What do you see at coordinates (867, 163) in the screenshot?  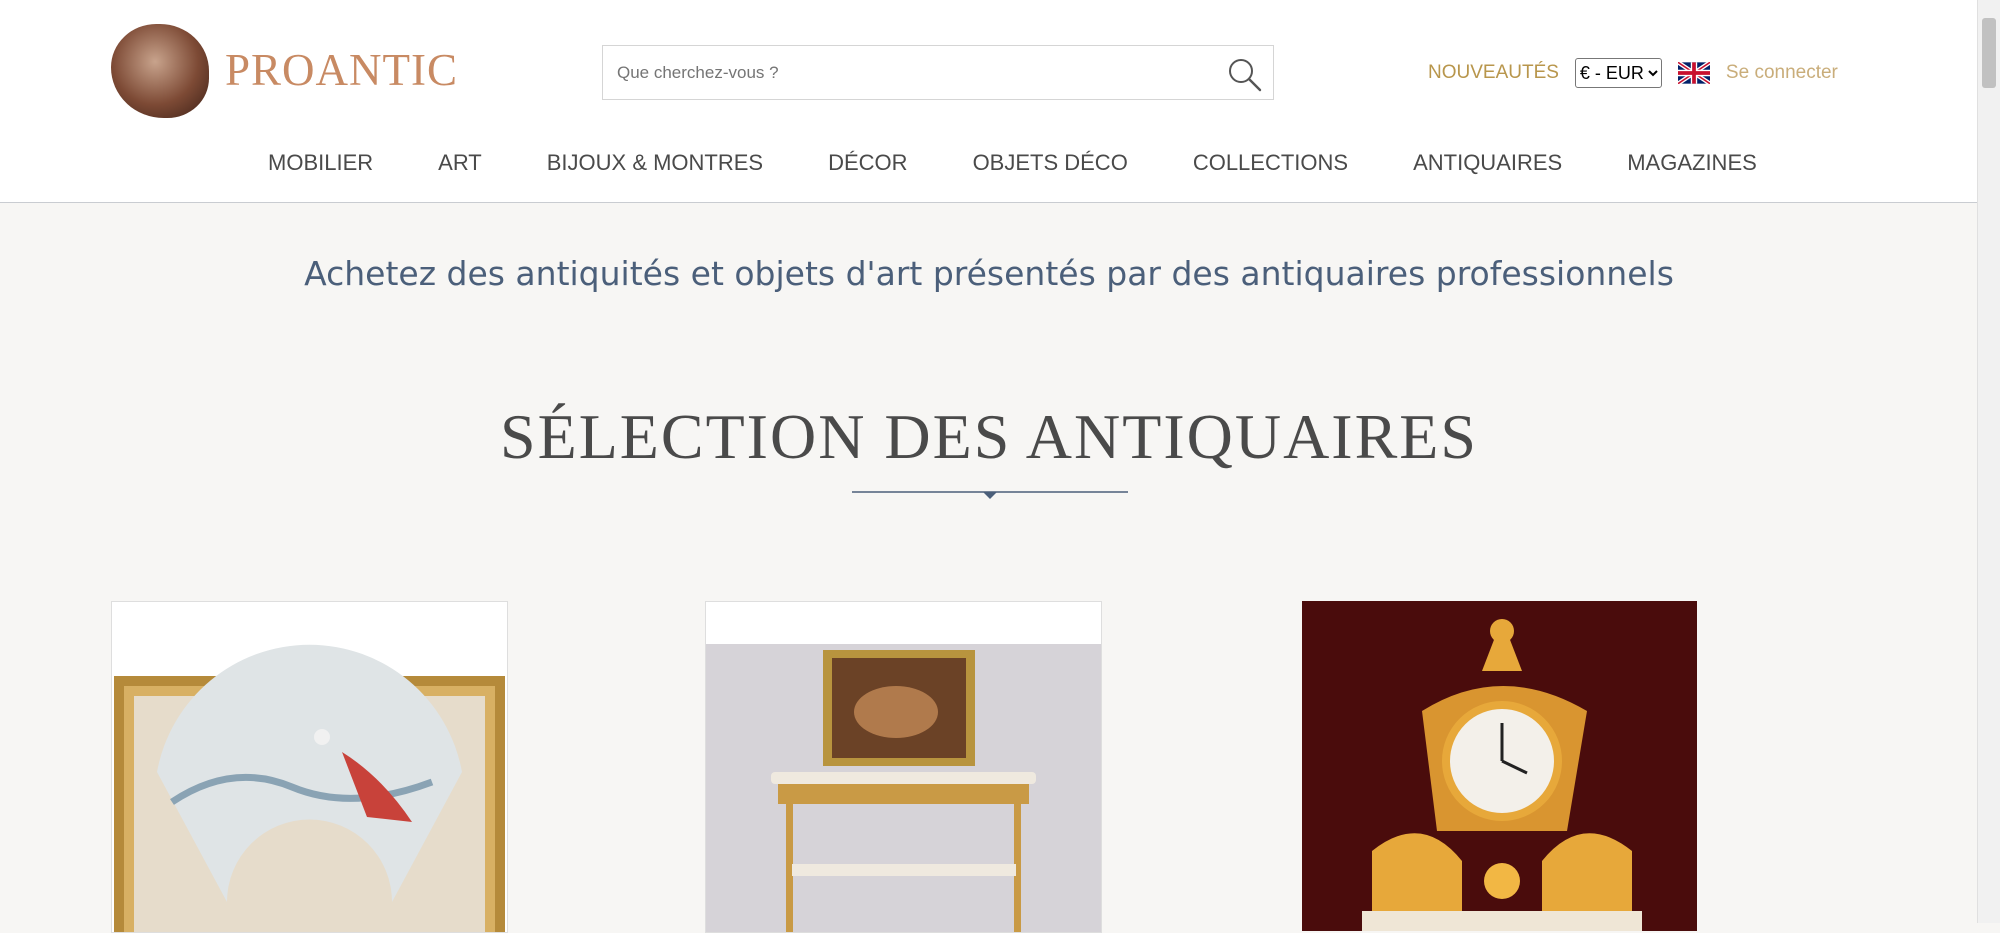 I see `nav-item-decor: DÉCOR` at bounding box center [867, 163].